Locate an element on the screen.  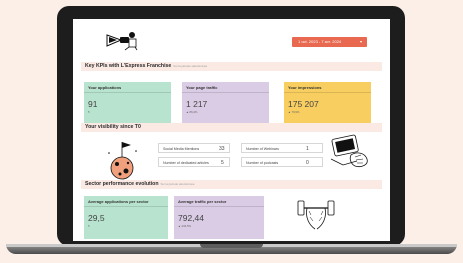
stat-value: 33 is located at coordinates (222, 149).